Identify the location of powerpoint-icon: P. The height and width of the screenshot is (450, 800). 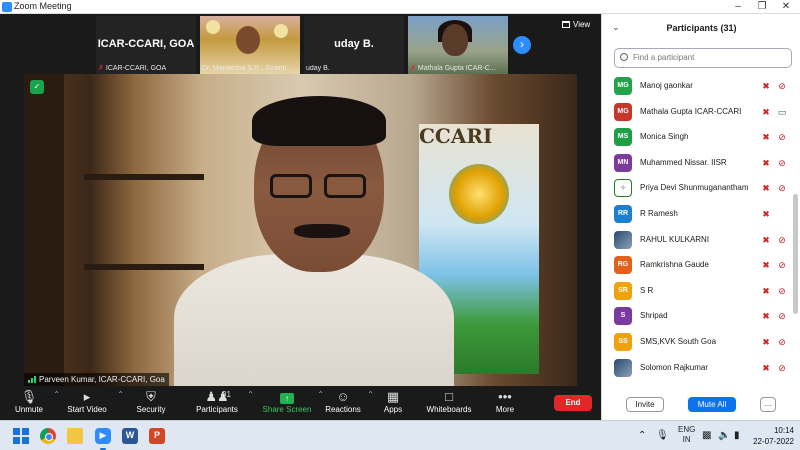
(157, 436).